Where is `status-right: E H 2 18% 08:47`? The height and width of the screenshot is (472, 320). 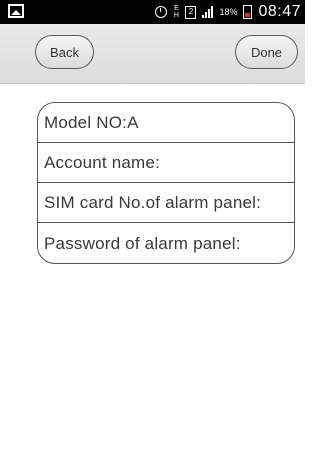 status-right: E H 2 18% 08:47 is located at coordinates (228, 12).